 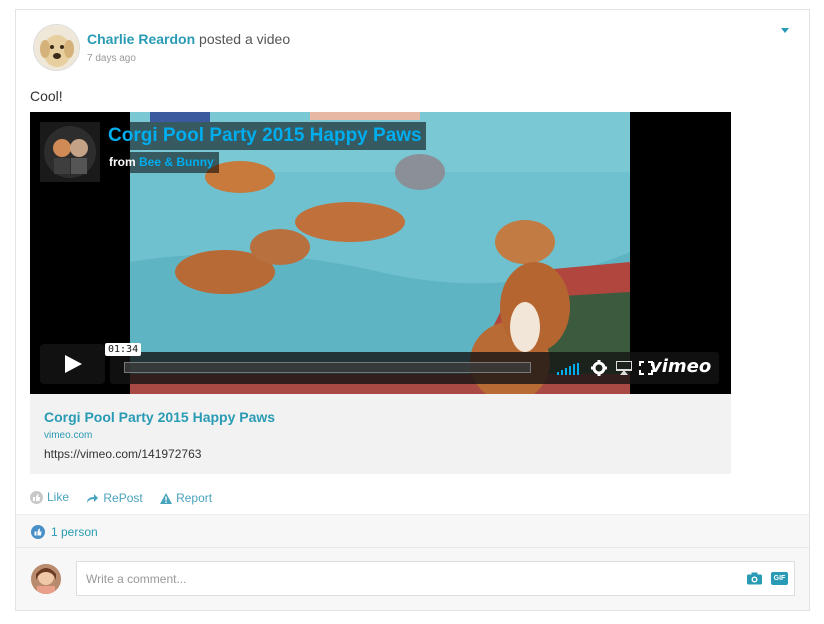 What do you see at coordinates (624, 368) in the screenshot?
I see `airplay-icon` at bounding box center [624, 368].